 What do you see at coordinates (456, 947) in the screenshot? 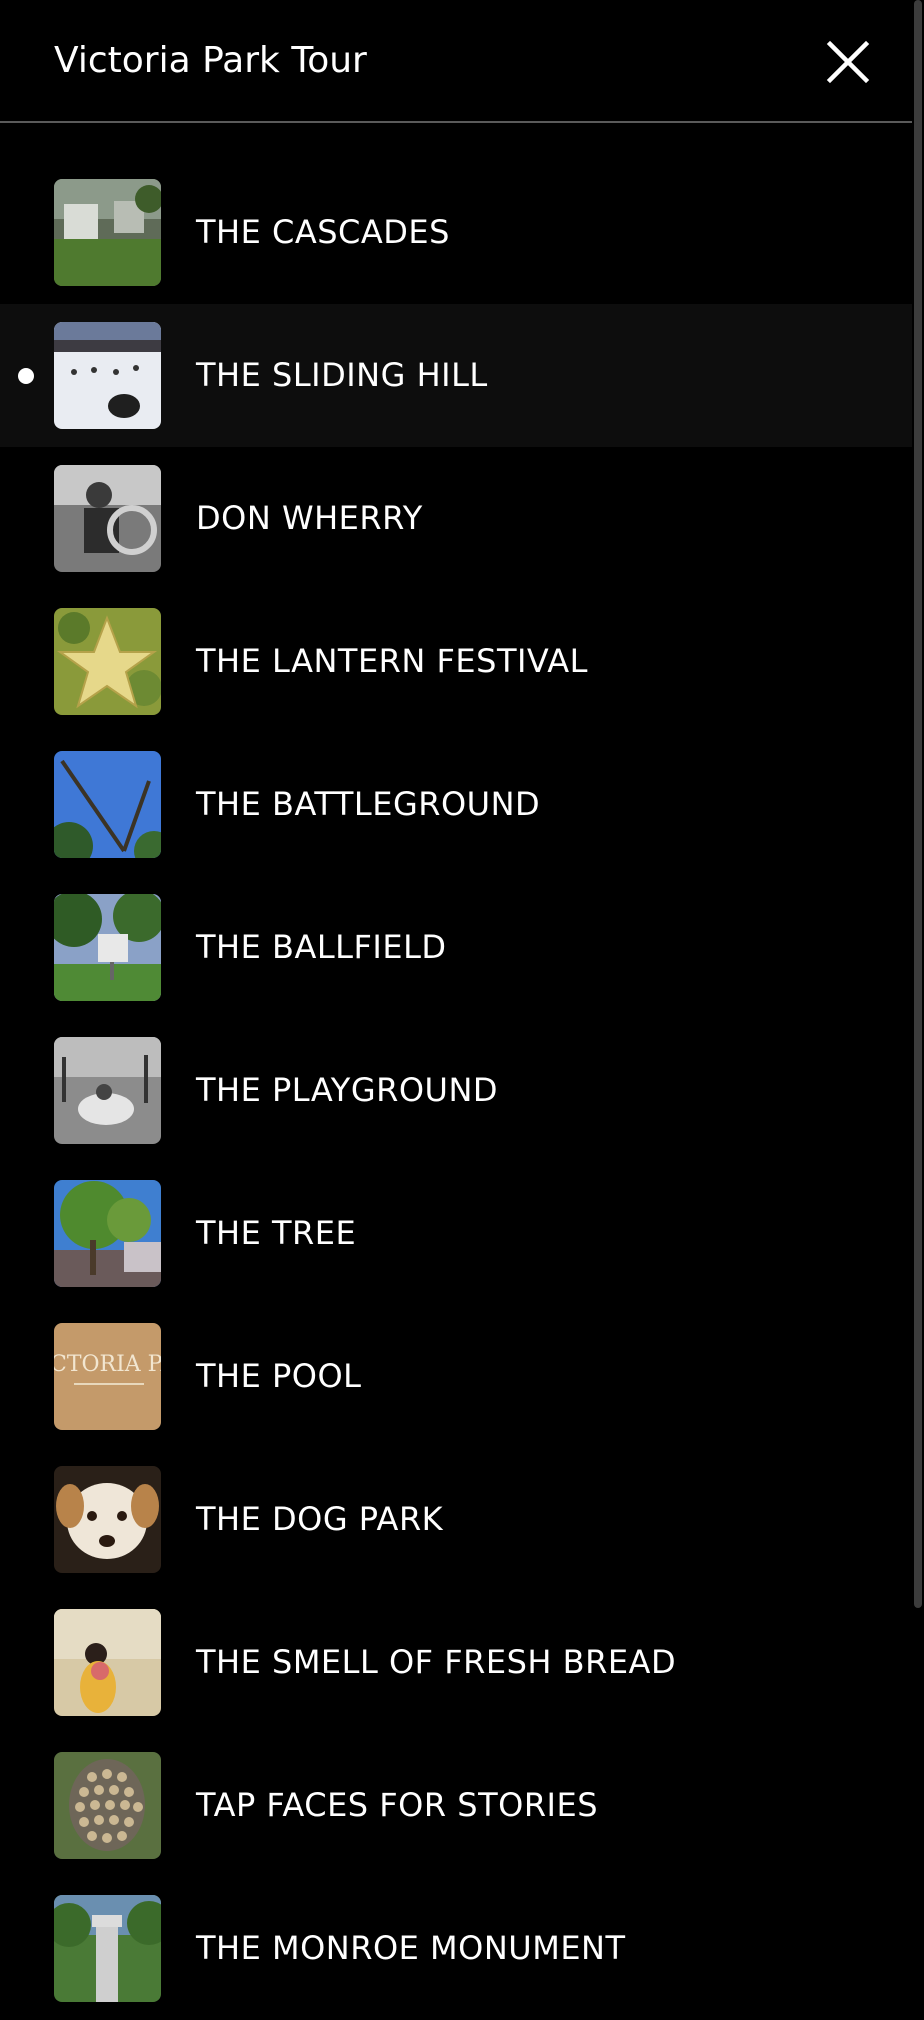
I see `list-item: THE BALLFIELD` at bounding box center [456, 947].